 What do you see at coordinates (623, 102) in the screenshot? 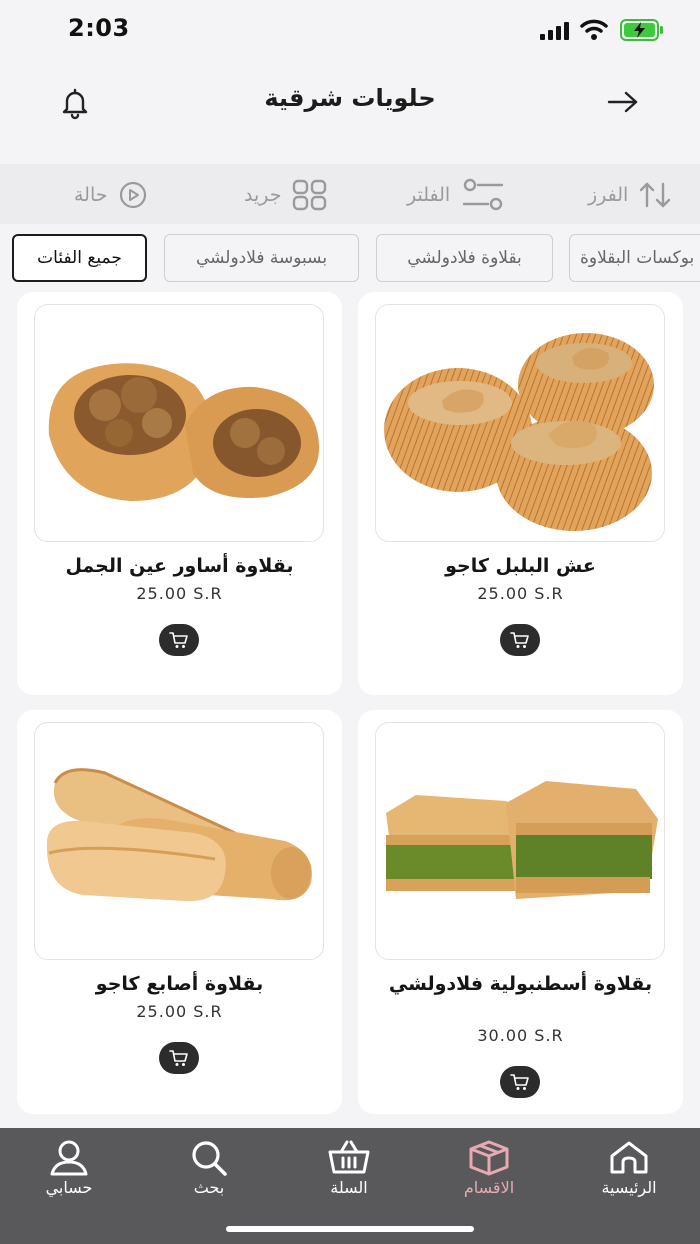
I see `back-arrow-icon` at bounding box center [623, 102].